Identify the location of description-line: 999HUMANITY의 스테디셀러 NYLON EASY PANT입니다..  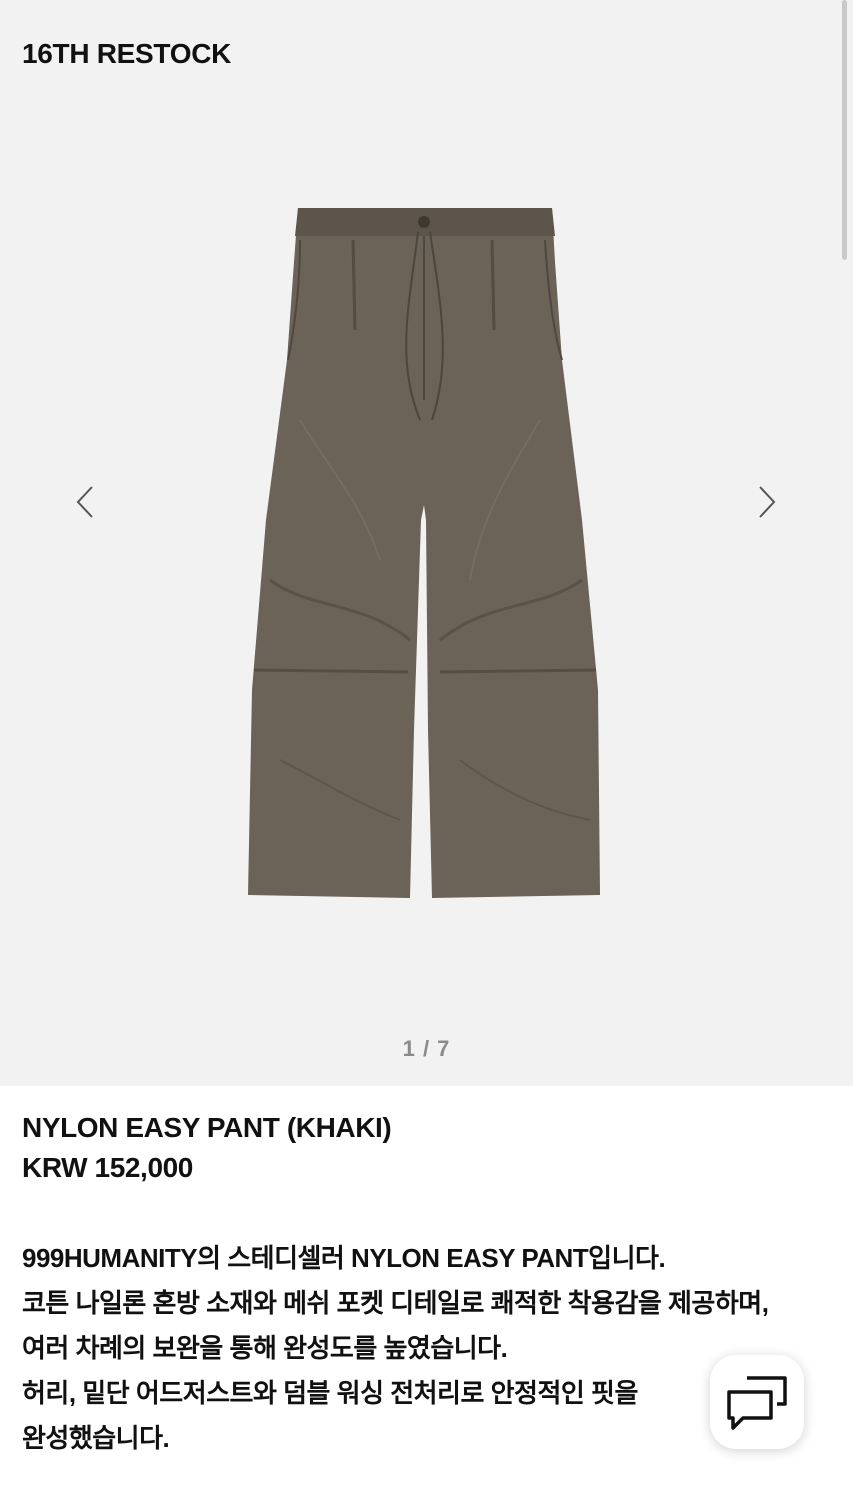
(344, 1258).